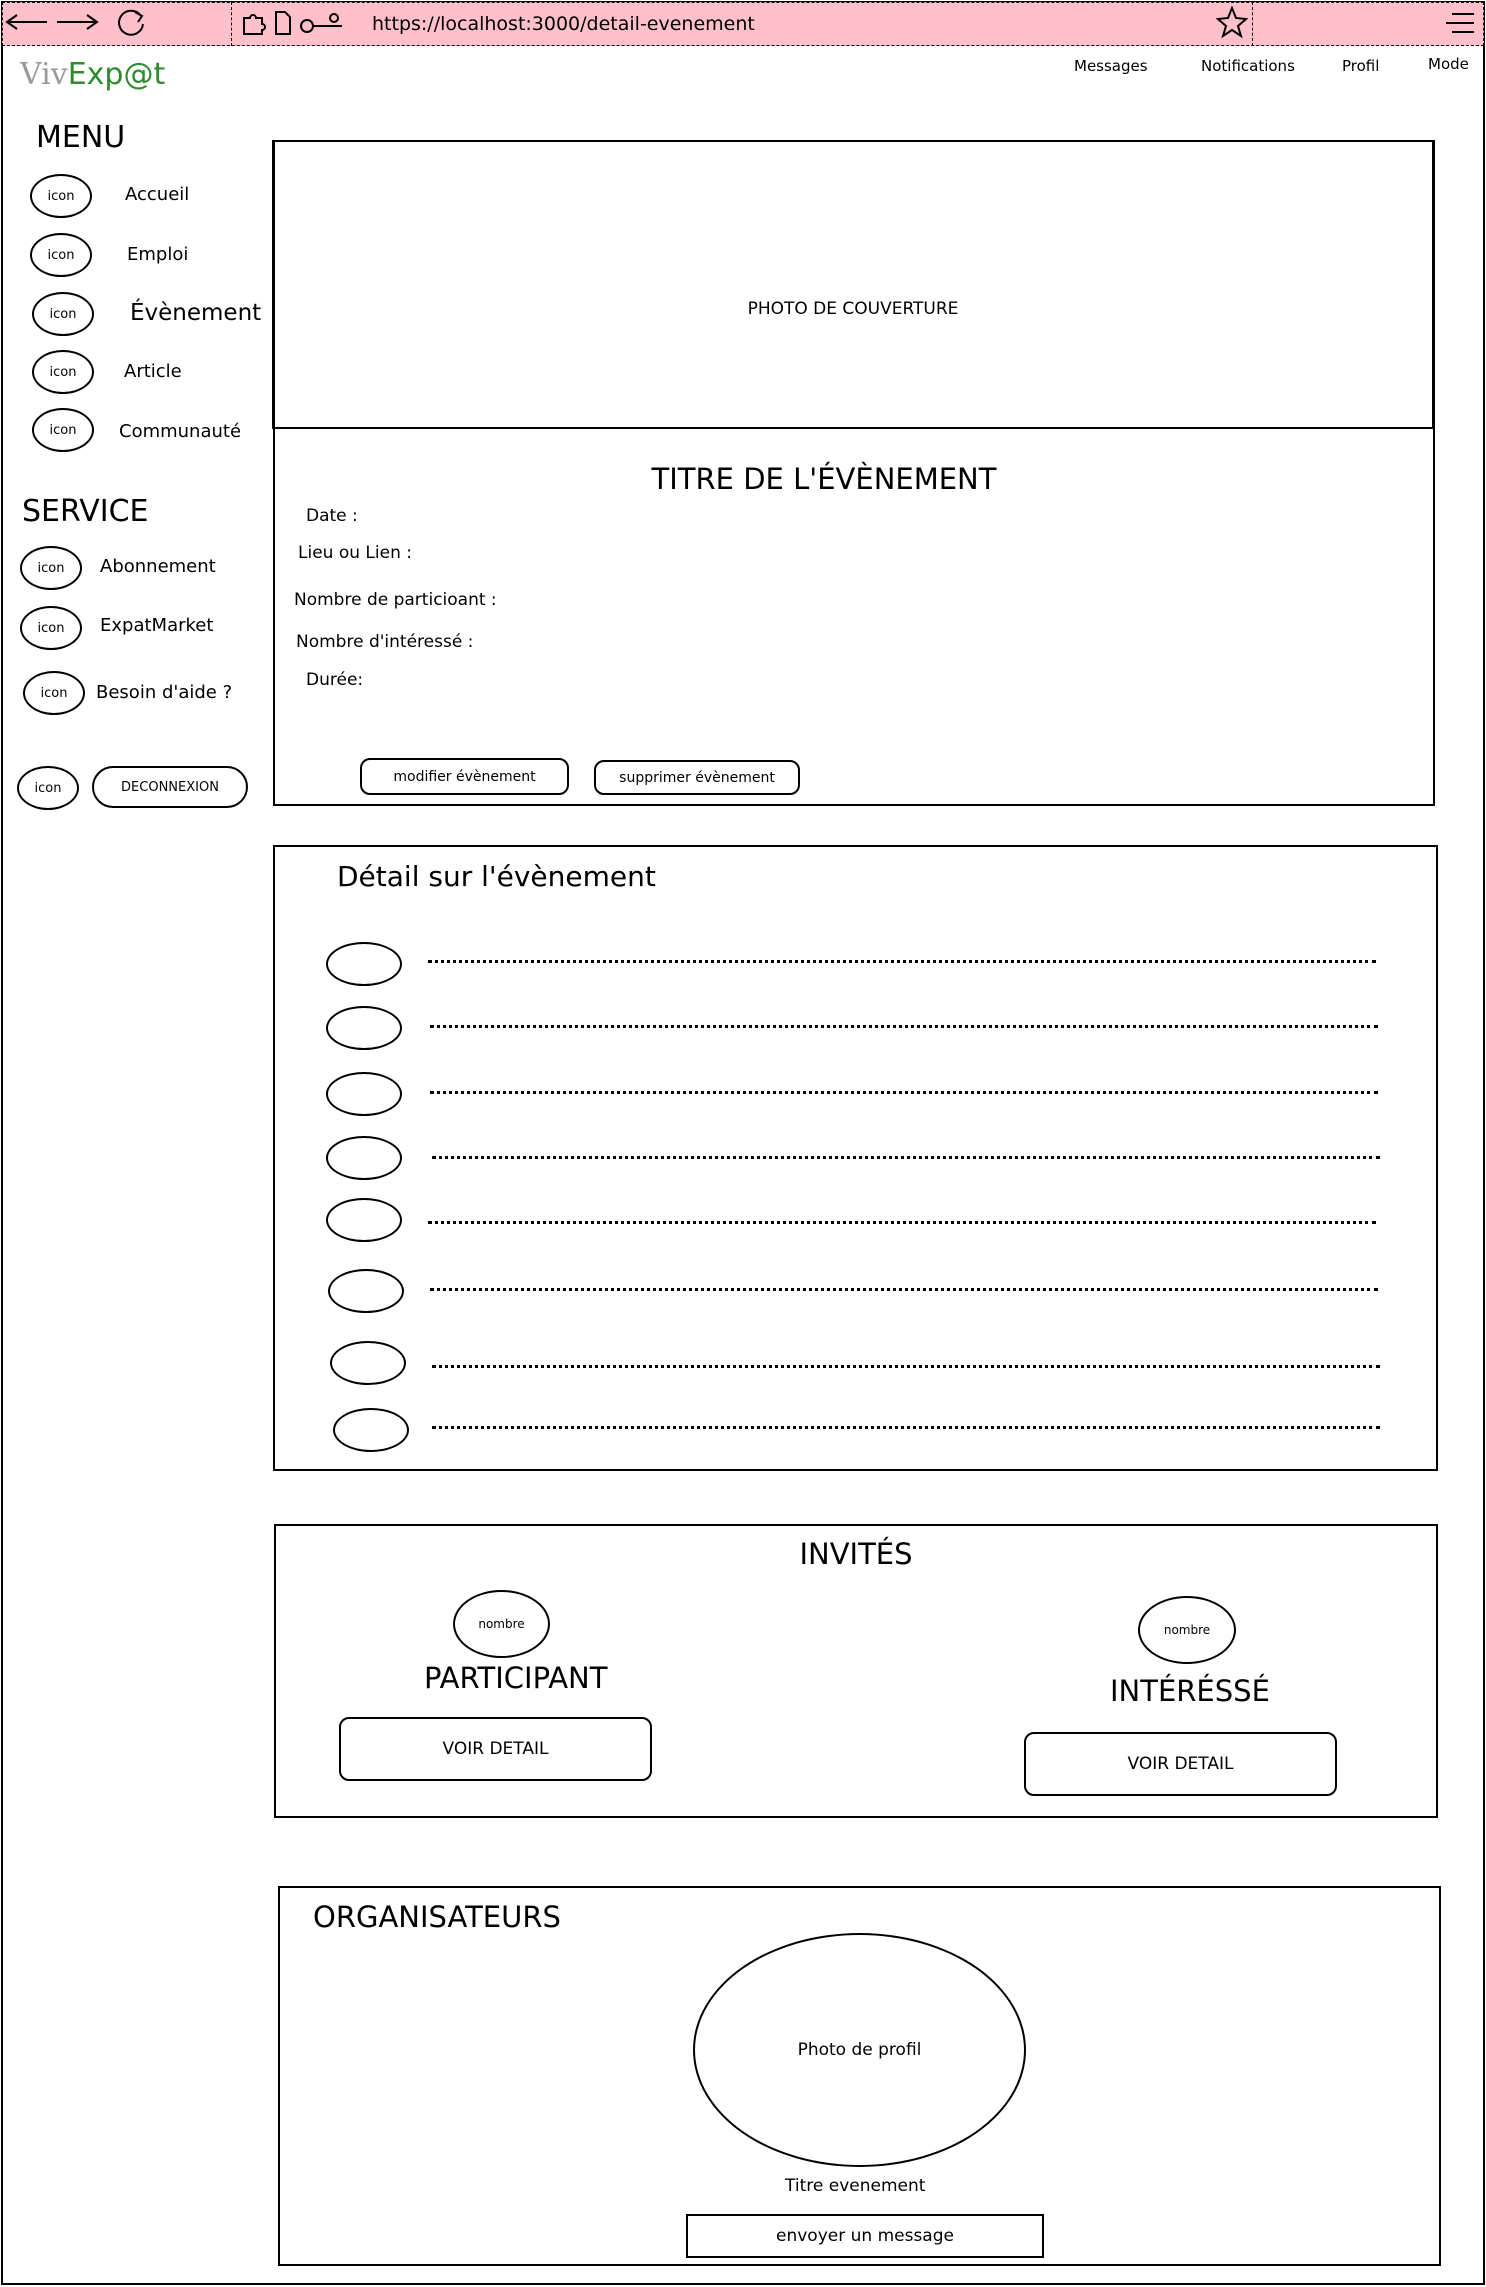  Describe the element at coordinates (63, 430) in the screenshot. I see `menu-icon-communaute: icon` at that location.